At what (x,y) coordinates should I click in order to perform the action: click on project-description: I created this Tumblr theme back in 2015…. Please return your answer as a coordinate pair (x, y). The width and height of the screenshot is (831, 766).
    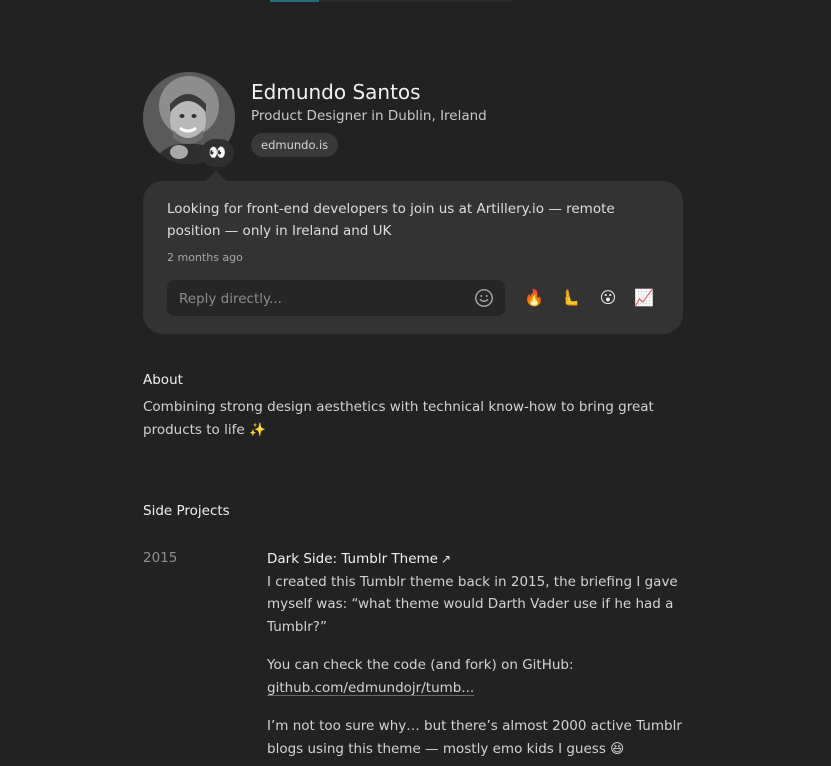
    Looking at the image, I should click on (472, 604).